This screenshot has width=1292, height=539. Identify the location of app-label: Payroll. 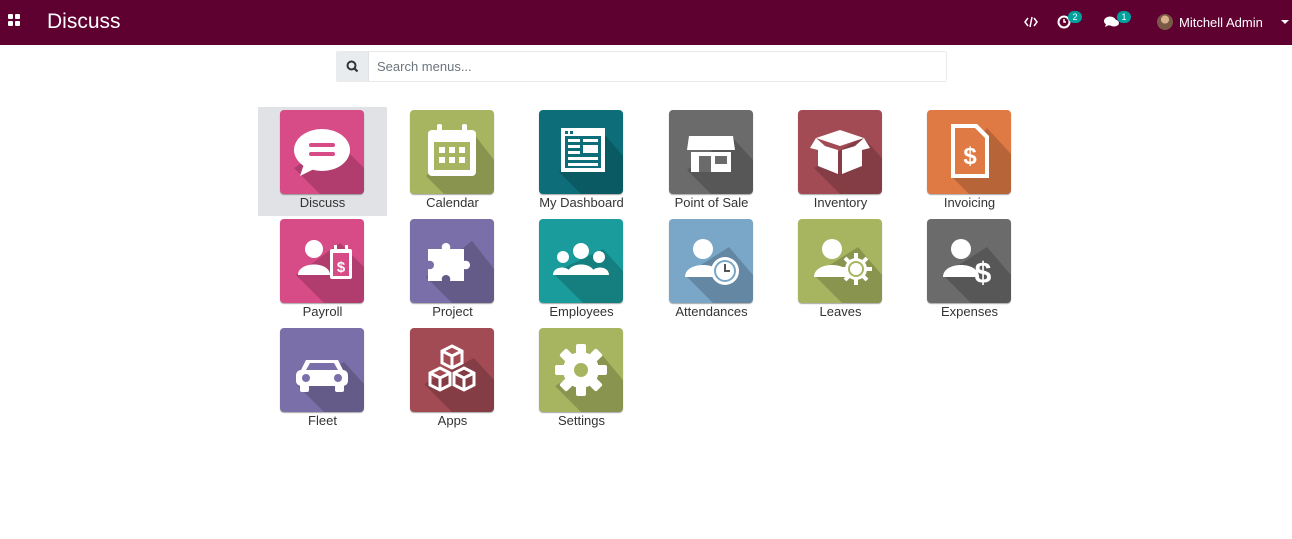
(322, 311).